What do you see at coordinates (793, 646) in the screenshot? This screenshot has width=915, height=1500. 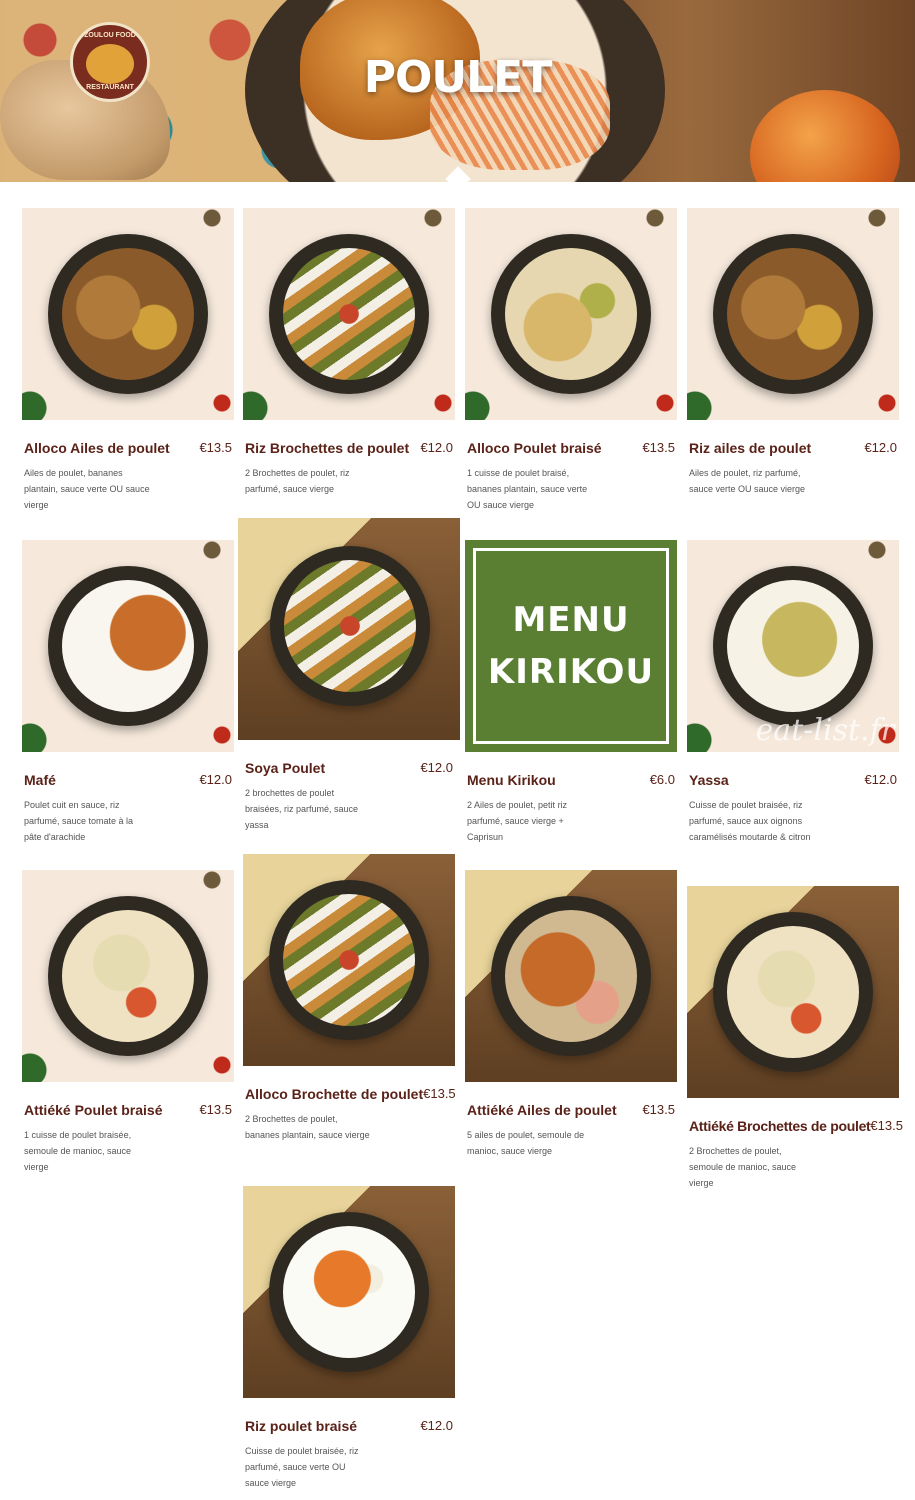 I see `product-image: eat-list.fr` at bounding box center [793, 646].